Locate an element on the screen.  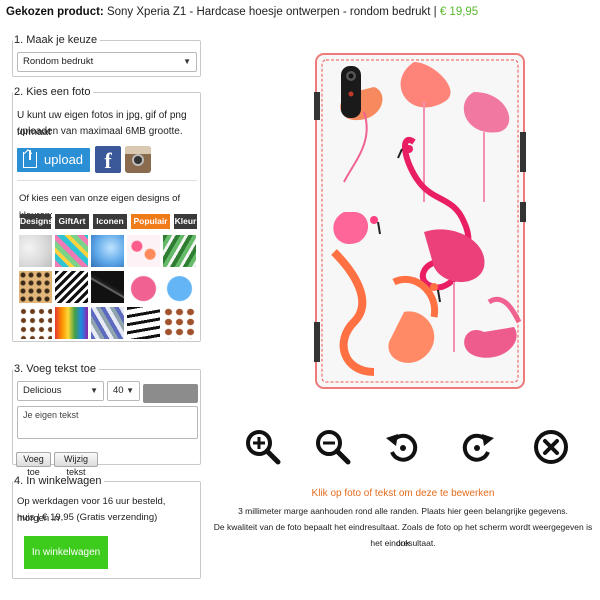
text-color-picker is located at coordinates (170, 393).